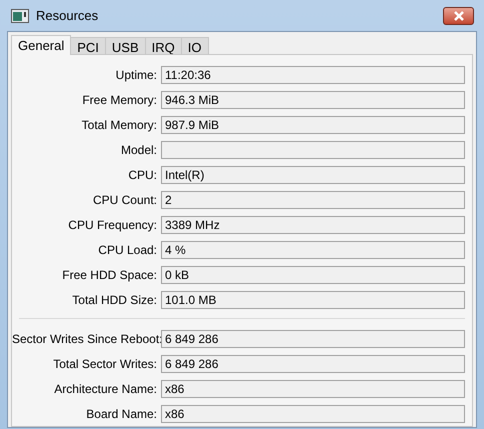 This screenshot has height=429, width=484. I want to click on value-field: 0 kB, so click(313, 275).